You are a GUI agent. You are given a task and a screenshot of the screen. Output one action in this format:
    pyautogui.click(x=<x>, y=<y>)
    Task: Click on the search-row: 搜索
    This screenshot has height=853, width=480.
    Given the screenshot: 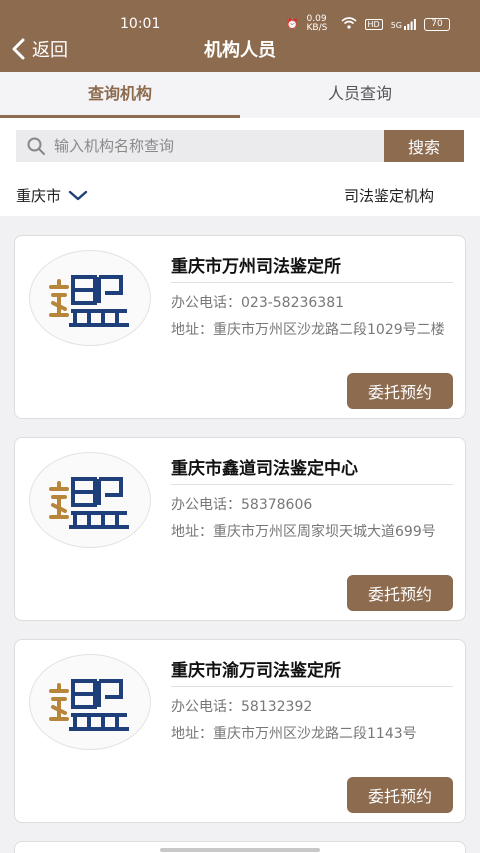 What is the action you would take?
    pyautogui.click(x=240, y=147)
    